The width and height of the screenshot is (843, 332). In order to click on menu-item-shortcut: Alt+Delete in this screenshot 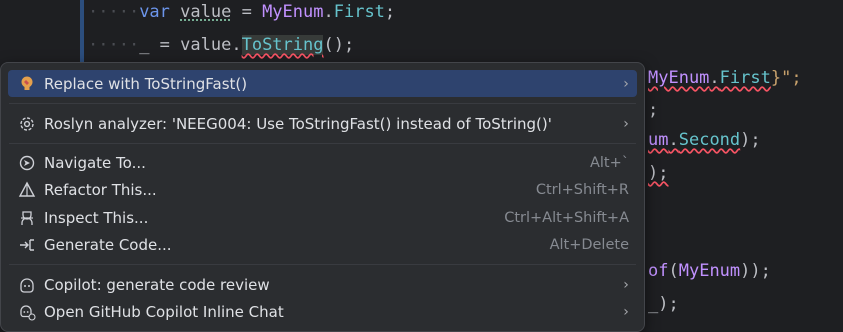, I will do `click(589, 244)`.